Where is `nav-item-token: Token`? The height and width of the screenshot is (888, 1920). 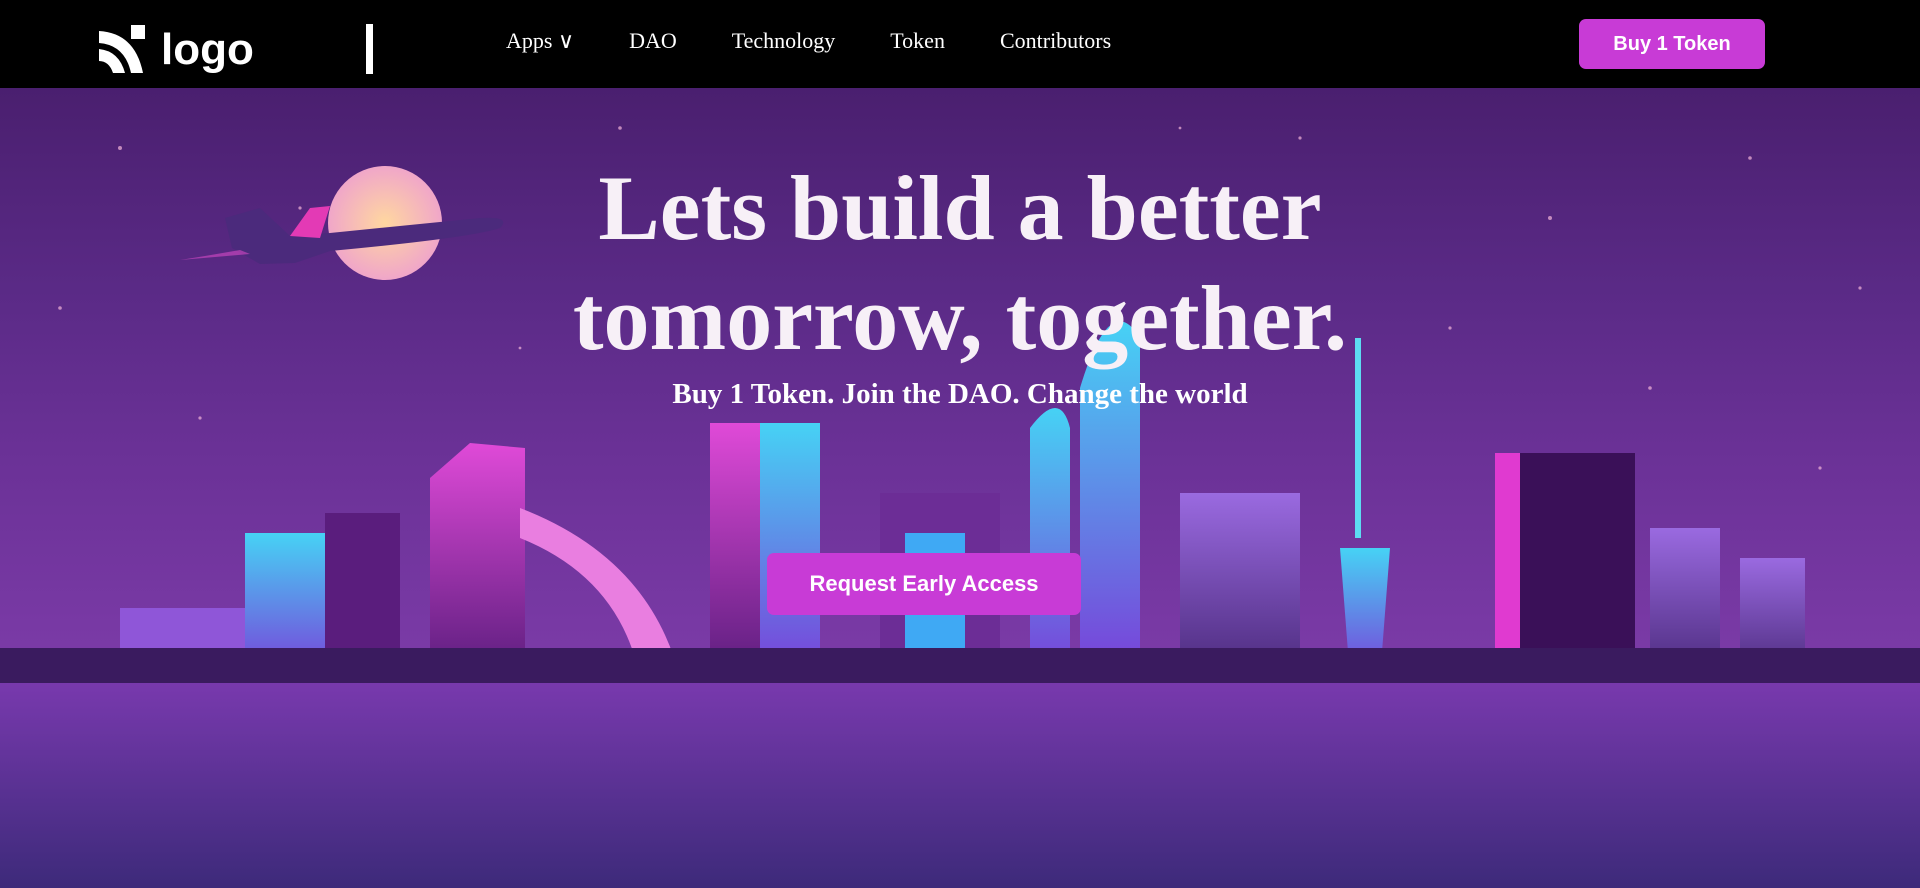
nav-item-token: Token is located at coordinates (917, 41).